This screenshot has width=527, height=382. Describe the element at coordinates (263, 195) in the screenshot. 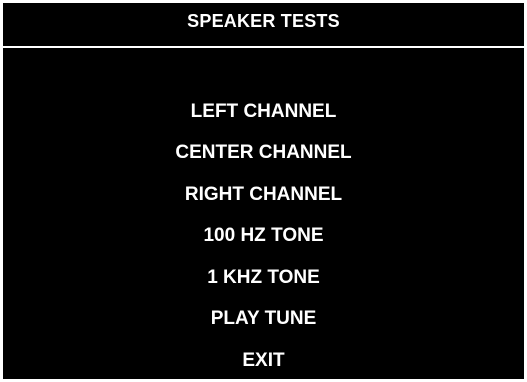

I see `menu-item-right-channel: RIGHT CHANNEL` at that location.